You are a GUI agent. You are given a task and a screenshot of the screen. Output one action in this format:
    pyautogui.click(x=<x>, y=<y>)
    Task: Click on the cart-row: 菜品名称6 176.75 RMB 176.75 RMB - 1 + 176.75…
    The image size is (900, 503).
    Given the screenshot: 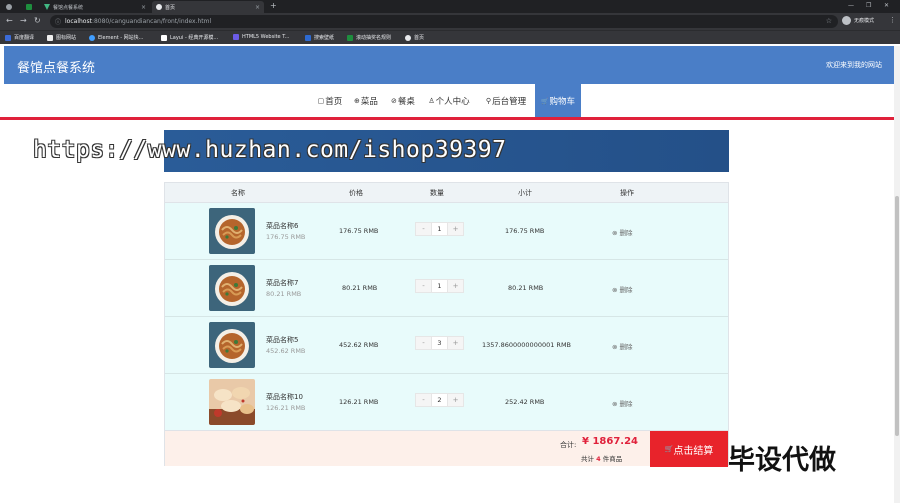 What is the action you would take?
    pyautogui.click(x=446, y=231)
    